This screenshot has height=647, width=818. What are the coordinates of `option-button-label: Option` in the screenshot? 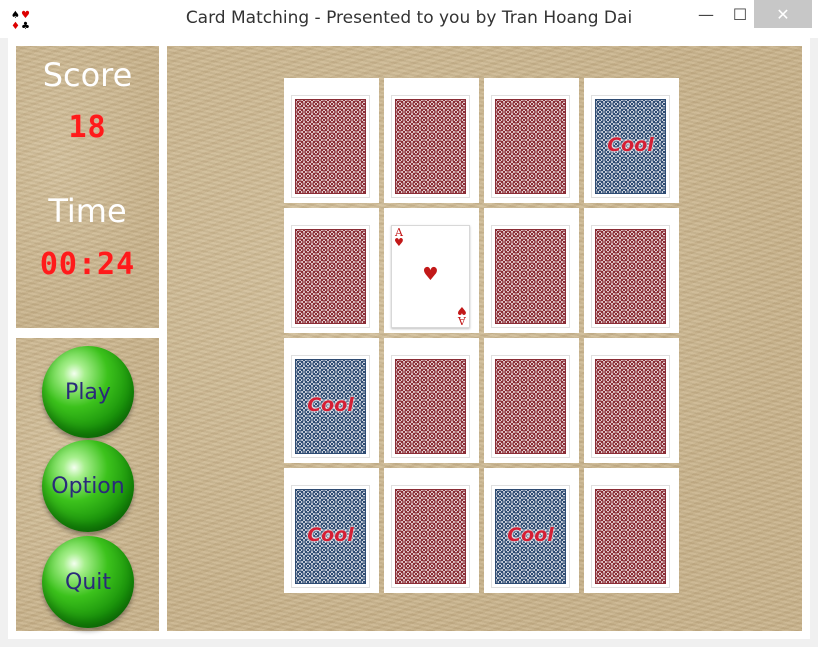 It's located at (88, 486).